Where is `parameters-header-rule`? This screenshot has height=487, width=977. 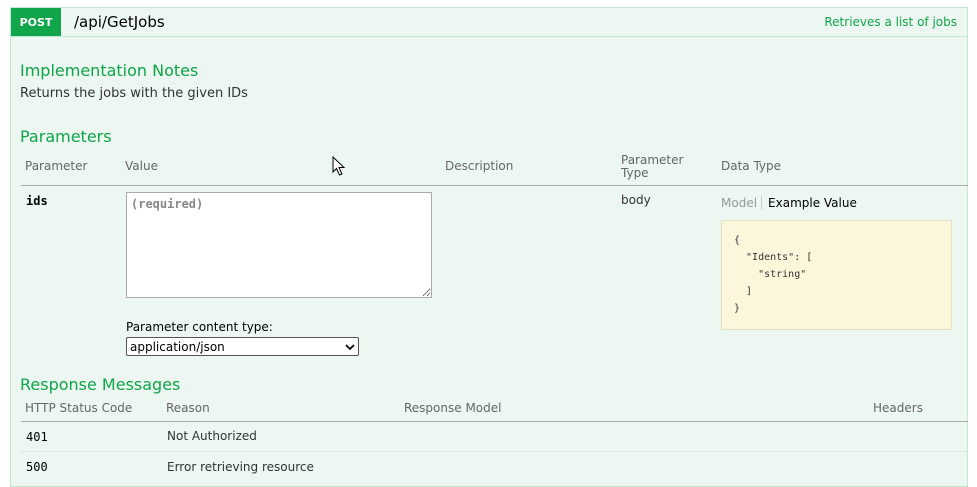
parameters-header-rule is located at coordinates (494, 185).